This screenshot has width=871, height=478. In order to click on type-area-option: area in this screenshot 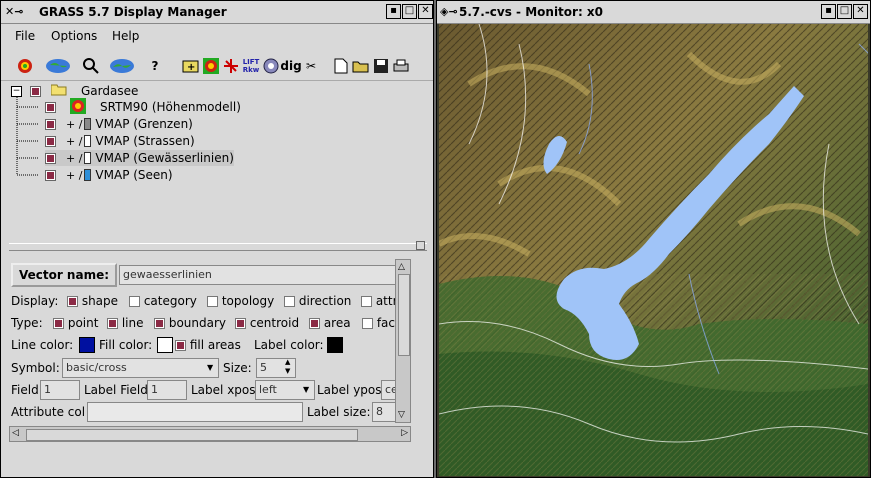, I will do `click(330, 323)`.